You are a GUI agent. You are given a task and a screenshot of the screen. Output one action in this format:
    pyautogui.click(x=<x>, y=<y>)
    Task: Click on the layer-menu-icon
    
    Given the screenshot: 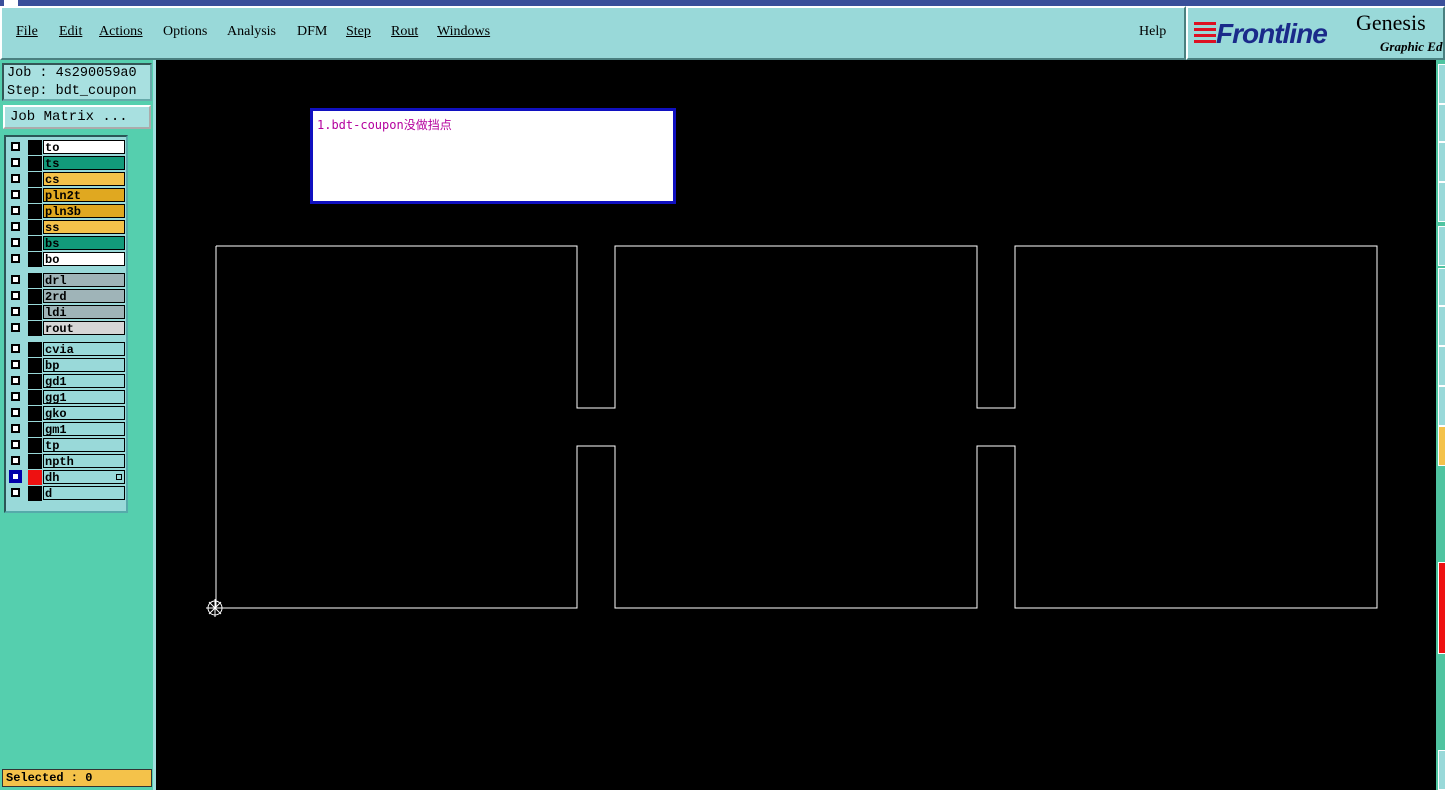 What is the action you would take?
    pyautogui.click(x=119, y=477)
    